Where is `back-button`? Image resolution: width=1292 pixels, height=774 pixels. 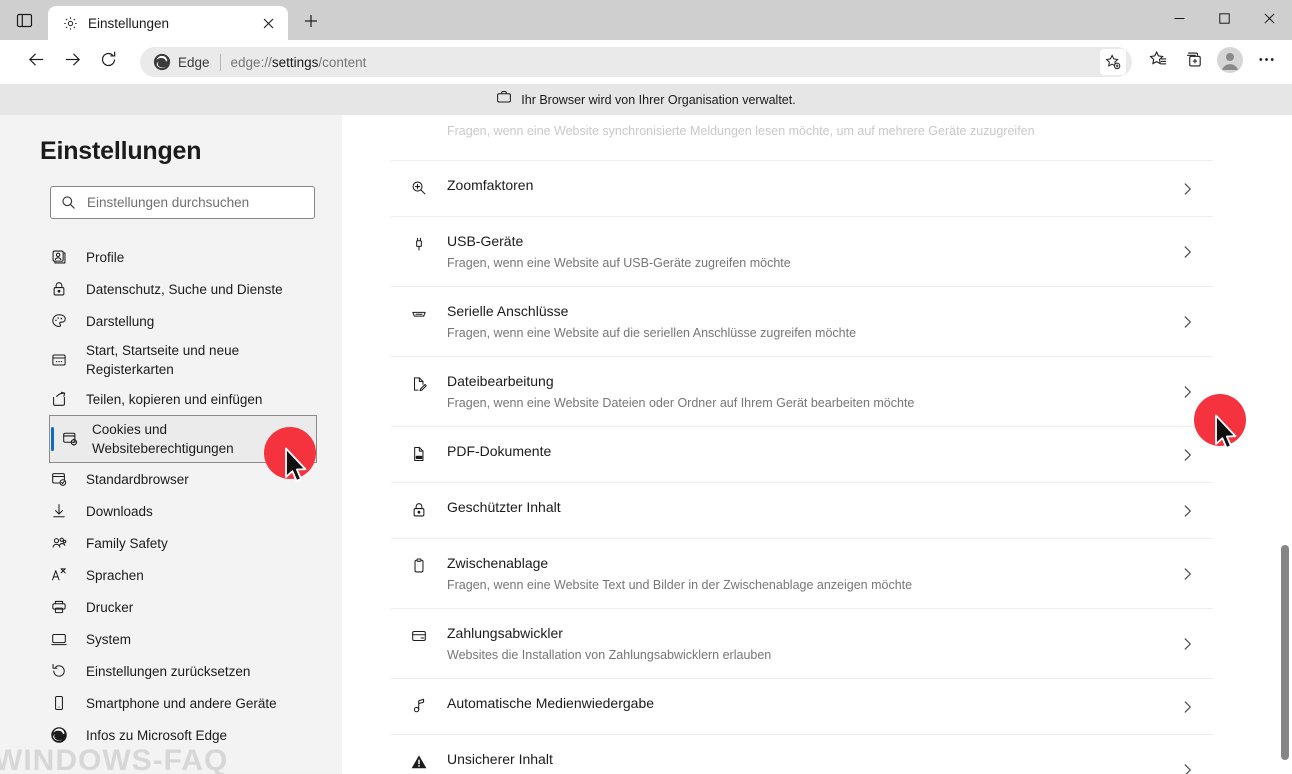
back-button is located at coordinates (36, 62).